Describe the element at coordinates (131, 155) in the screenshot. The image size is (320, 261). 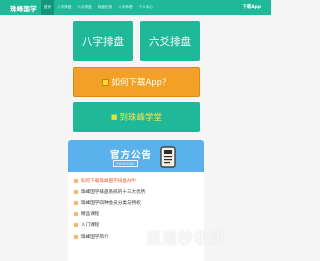
I see `announcement-title: 官方公告` at that location.